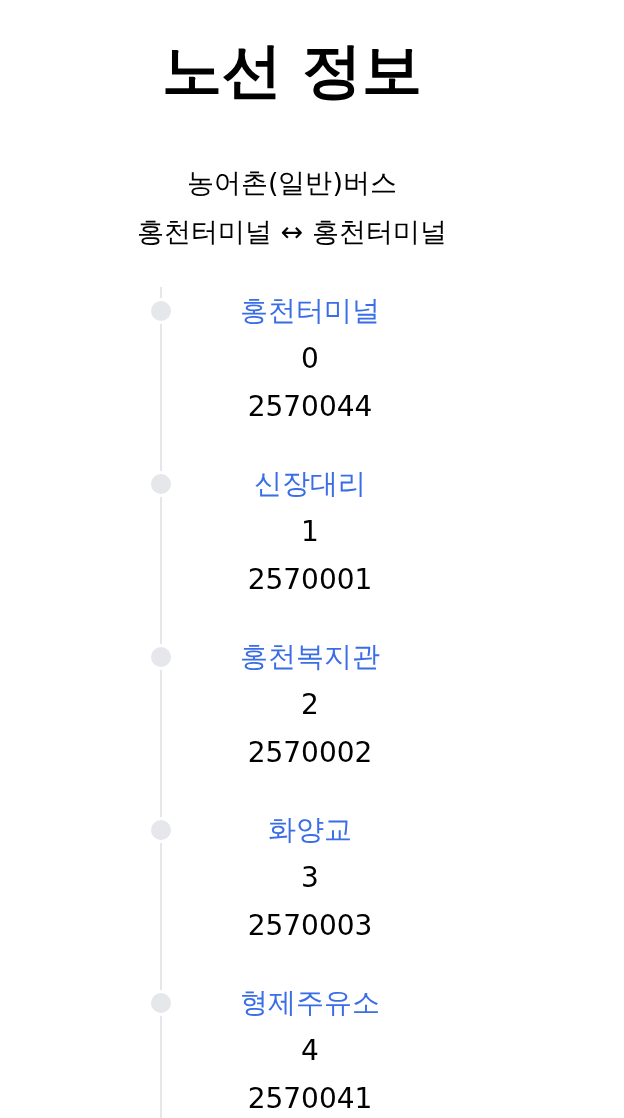 The width and height of the screenshot is (624, 1118). Describe the element at coordinates (310, 532) in the screenshot. I see `stop-order: 1` at that location.